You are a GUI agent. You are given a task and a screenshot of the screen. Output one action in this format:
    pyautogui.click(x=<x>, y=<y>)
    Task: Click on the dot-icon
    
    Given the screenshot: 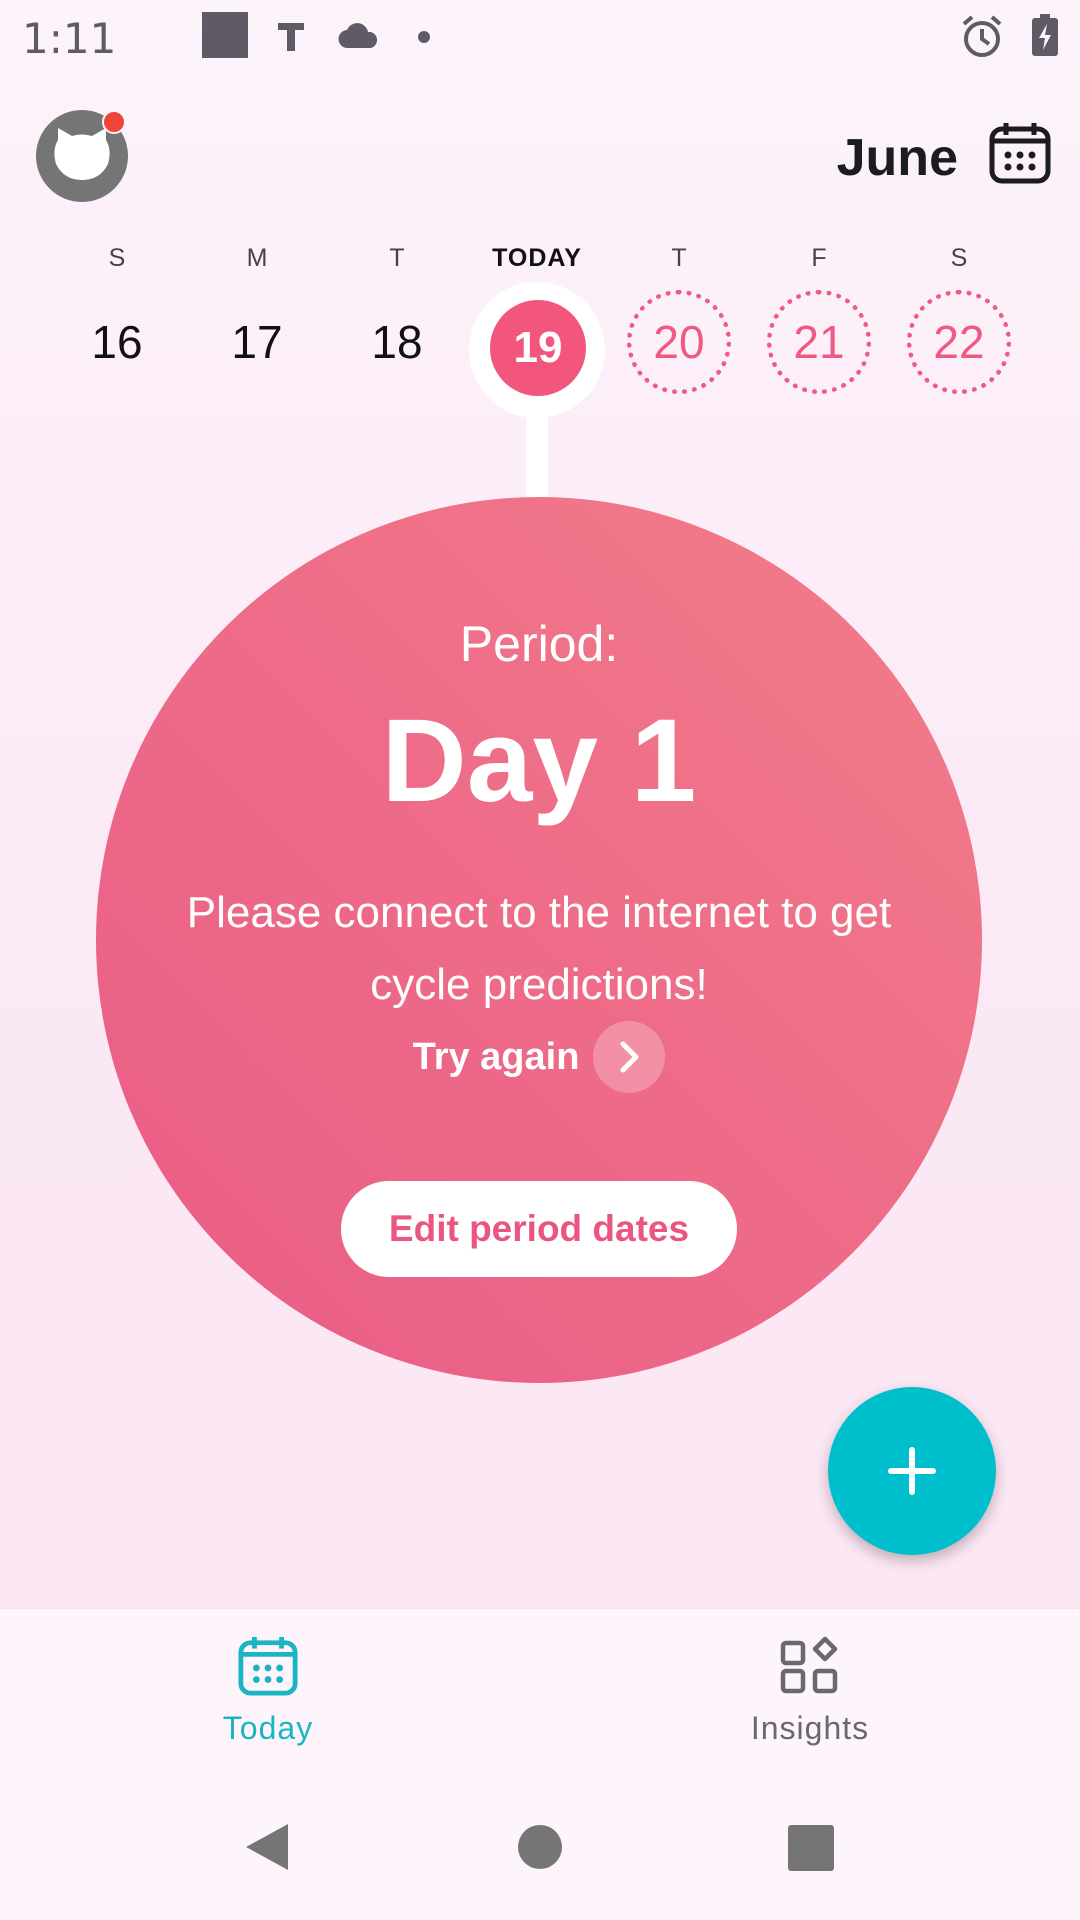 What is the action you would take?
    pyautogui.click(x=424, y=39)
    